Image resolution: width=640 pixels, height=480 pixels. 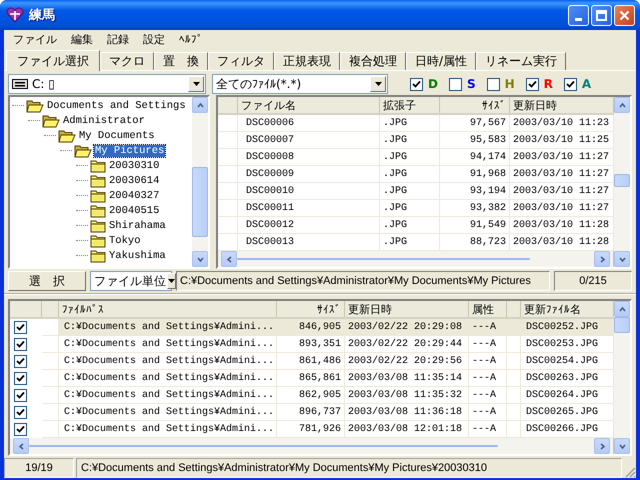 What do you see at coordinates (309, 105) in the screenshot?
I see `column-header: ファイル名` at bounding box center [309, 105].